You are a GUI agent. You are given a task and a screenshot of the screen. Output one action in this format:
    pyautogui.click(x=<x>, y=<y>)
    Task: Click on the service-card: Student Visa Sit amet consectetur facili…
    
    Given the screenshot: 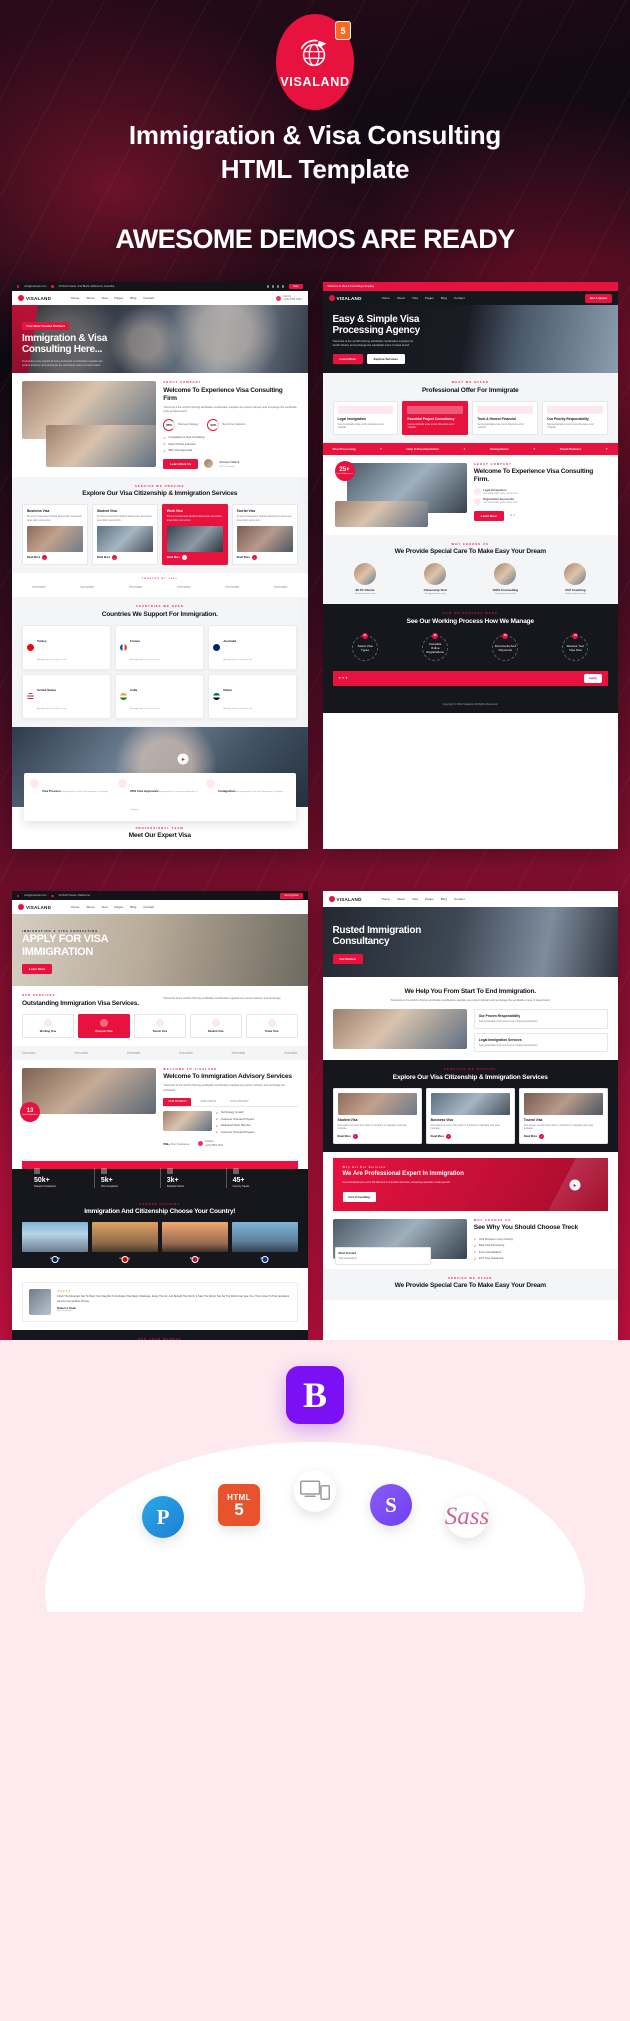 What is the action you would take?
    pyautogui.click(x=124, y=535)
    